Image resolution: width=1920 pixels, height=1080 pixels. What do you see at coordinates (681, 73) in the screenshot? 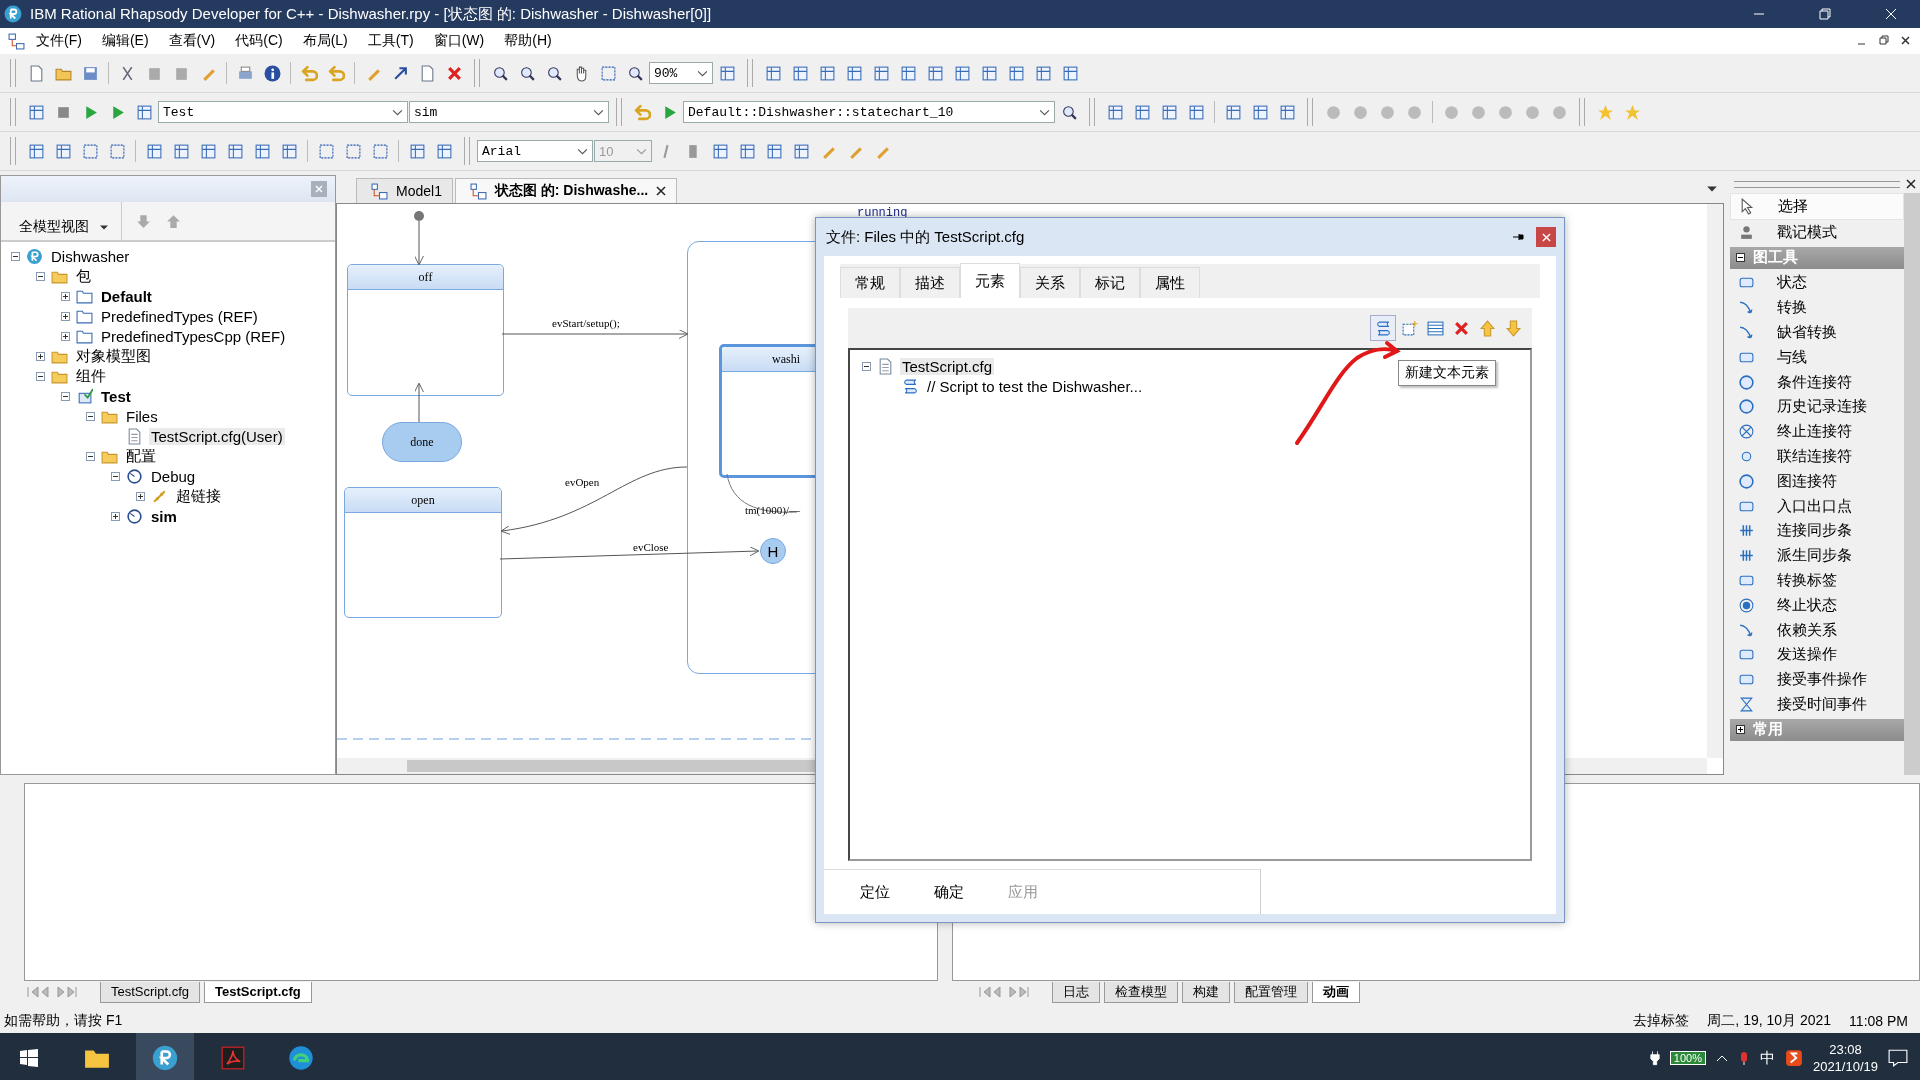
I see `combo-box: 90%` at bounding box center [681, 73].